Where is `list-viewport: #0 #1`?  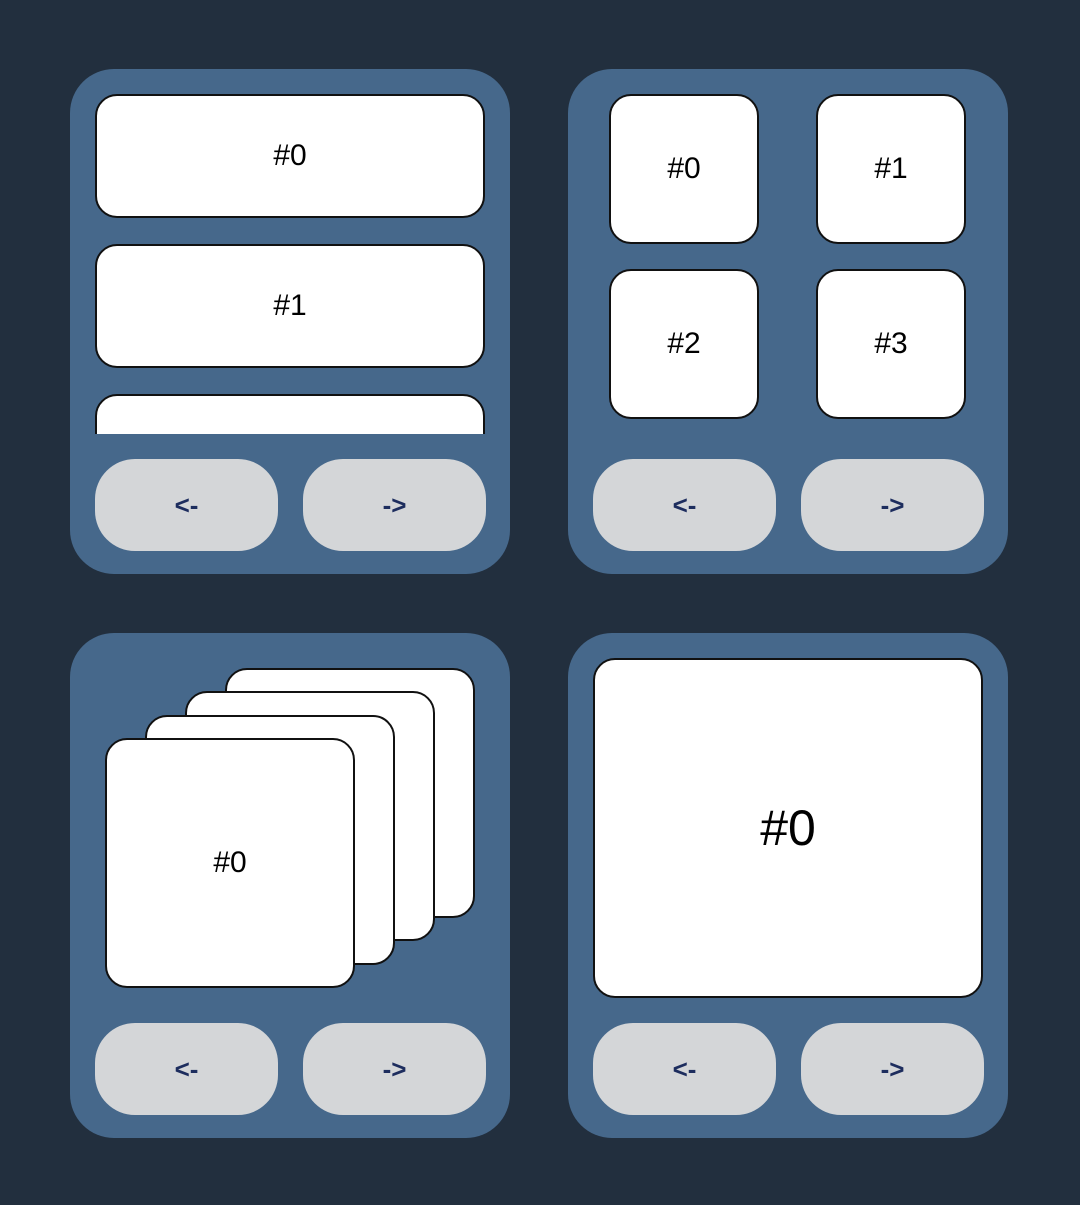 list-viewport: #0 #1 is located at coordinates (290, 264).